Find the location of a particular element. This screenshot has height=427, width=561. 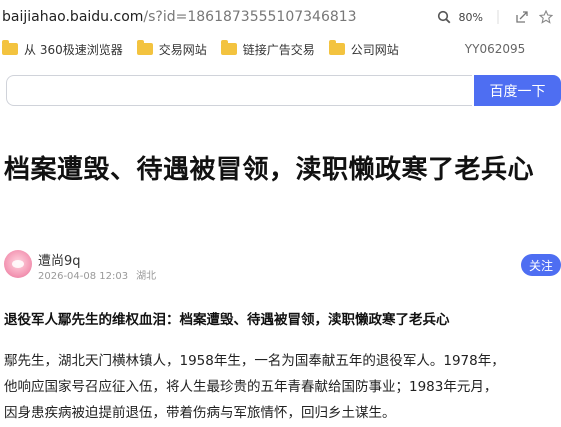

bookmark-trading-site: 交易网站 is located at coordinates (171, 49).